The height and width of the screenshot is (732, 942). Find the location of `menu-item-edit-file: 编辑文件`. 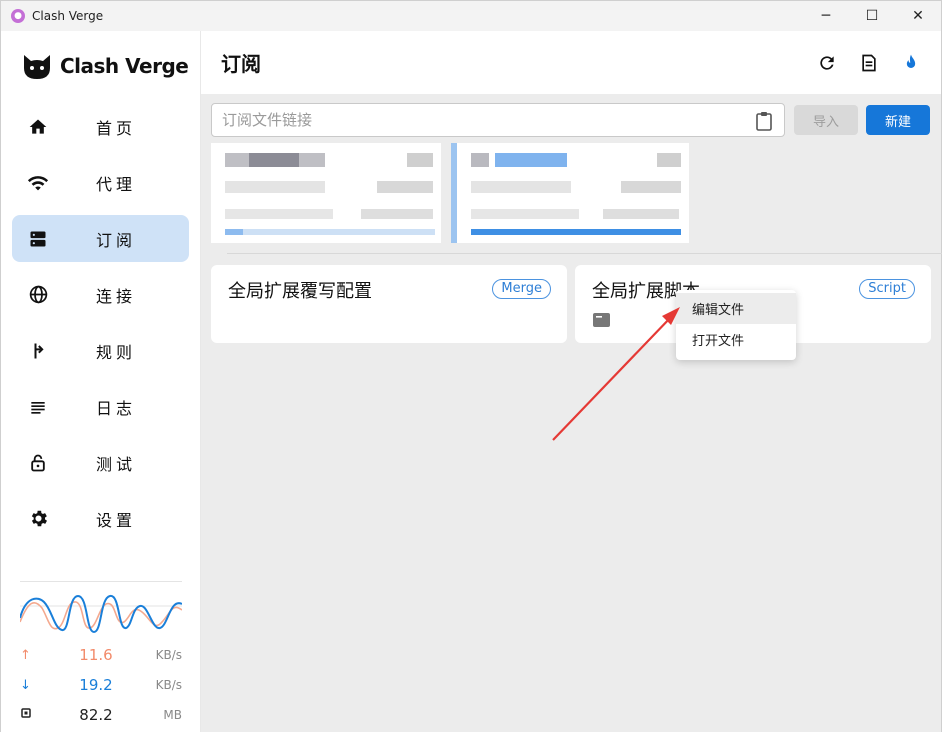

menu-item-edit-file: 编辑文件 is located at coordinates (736, 308).